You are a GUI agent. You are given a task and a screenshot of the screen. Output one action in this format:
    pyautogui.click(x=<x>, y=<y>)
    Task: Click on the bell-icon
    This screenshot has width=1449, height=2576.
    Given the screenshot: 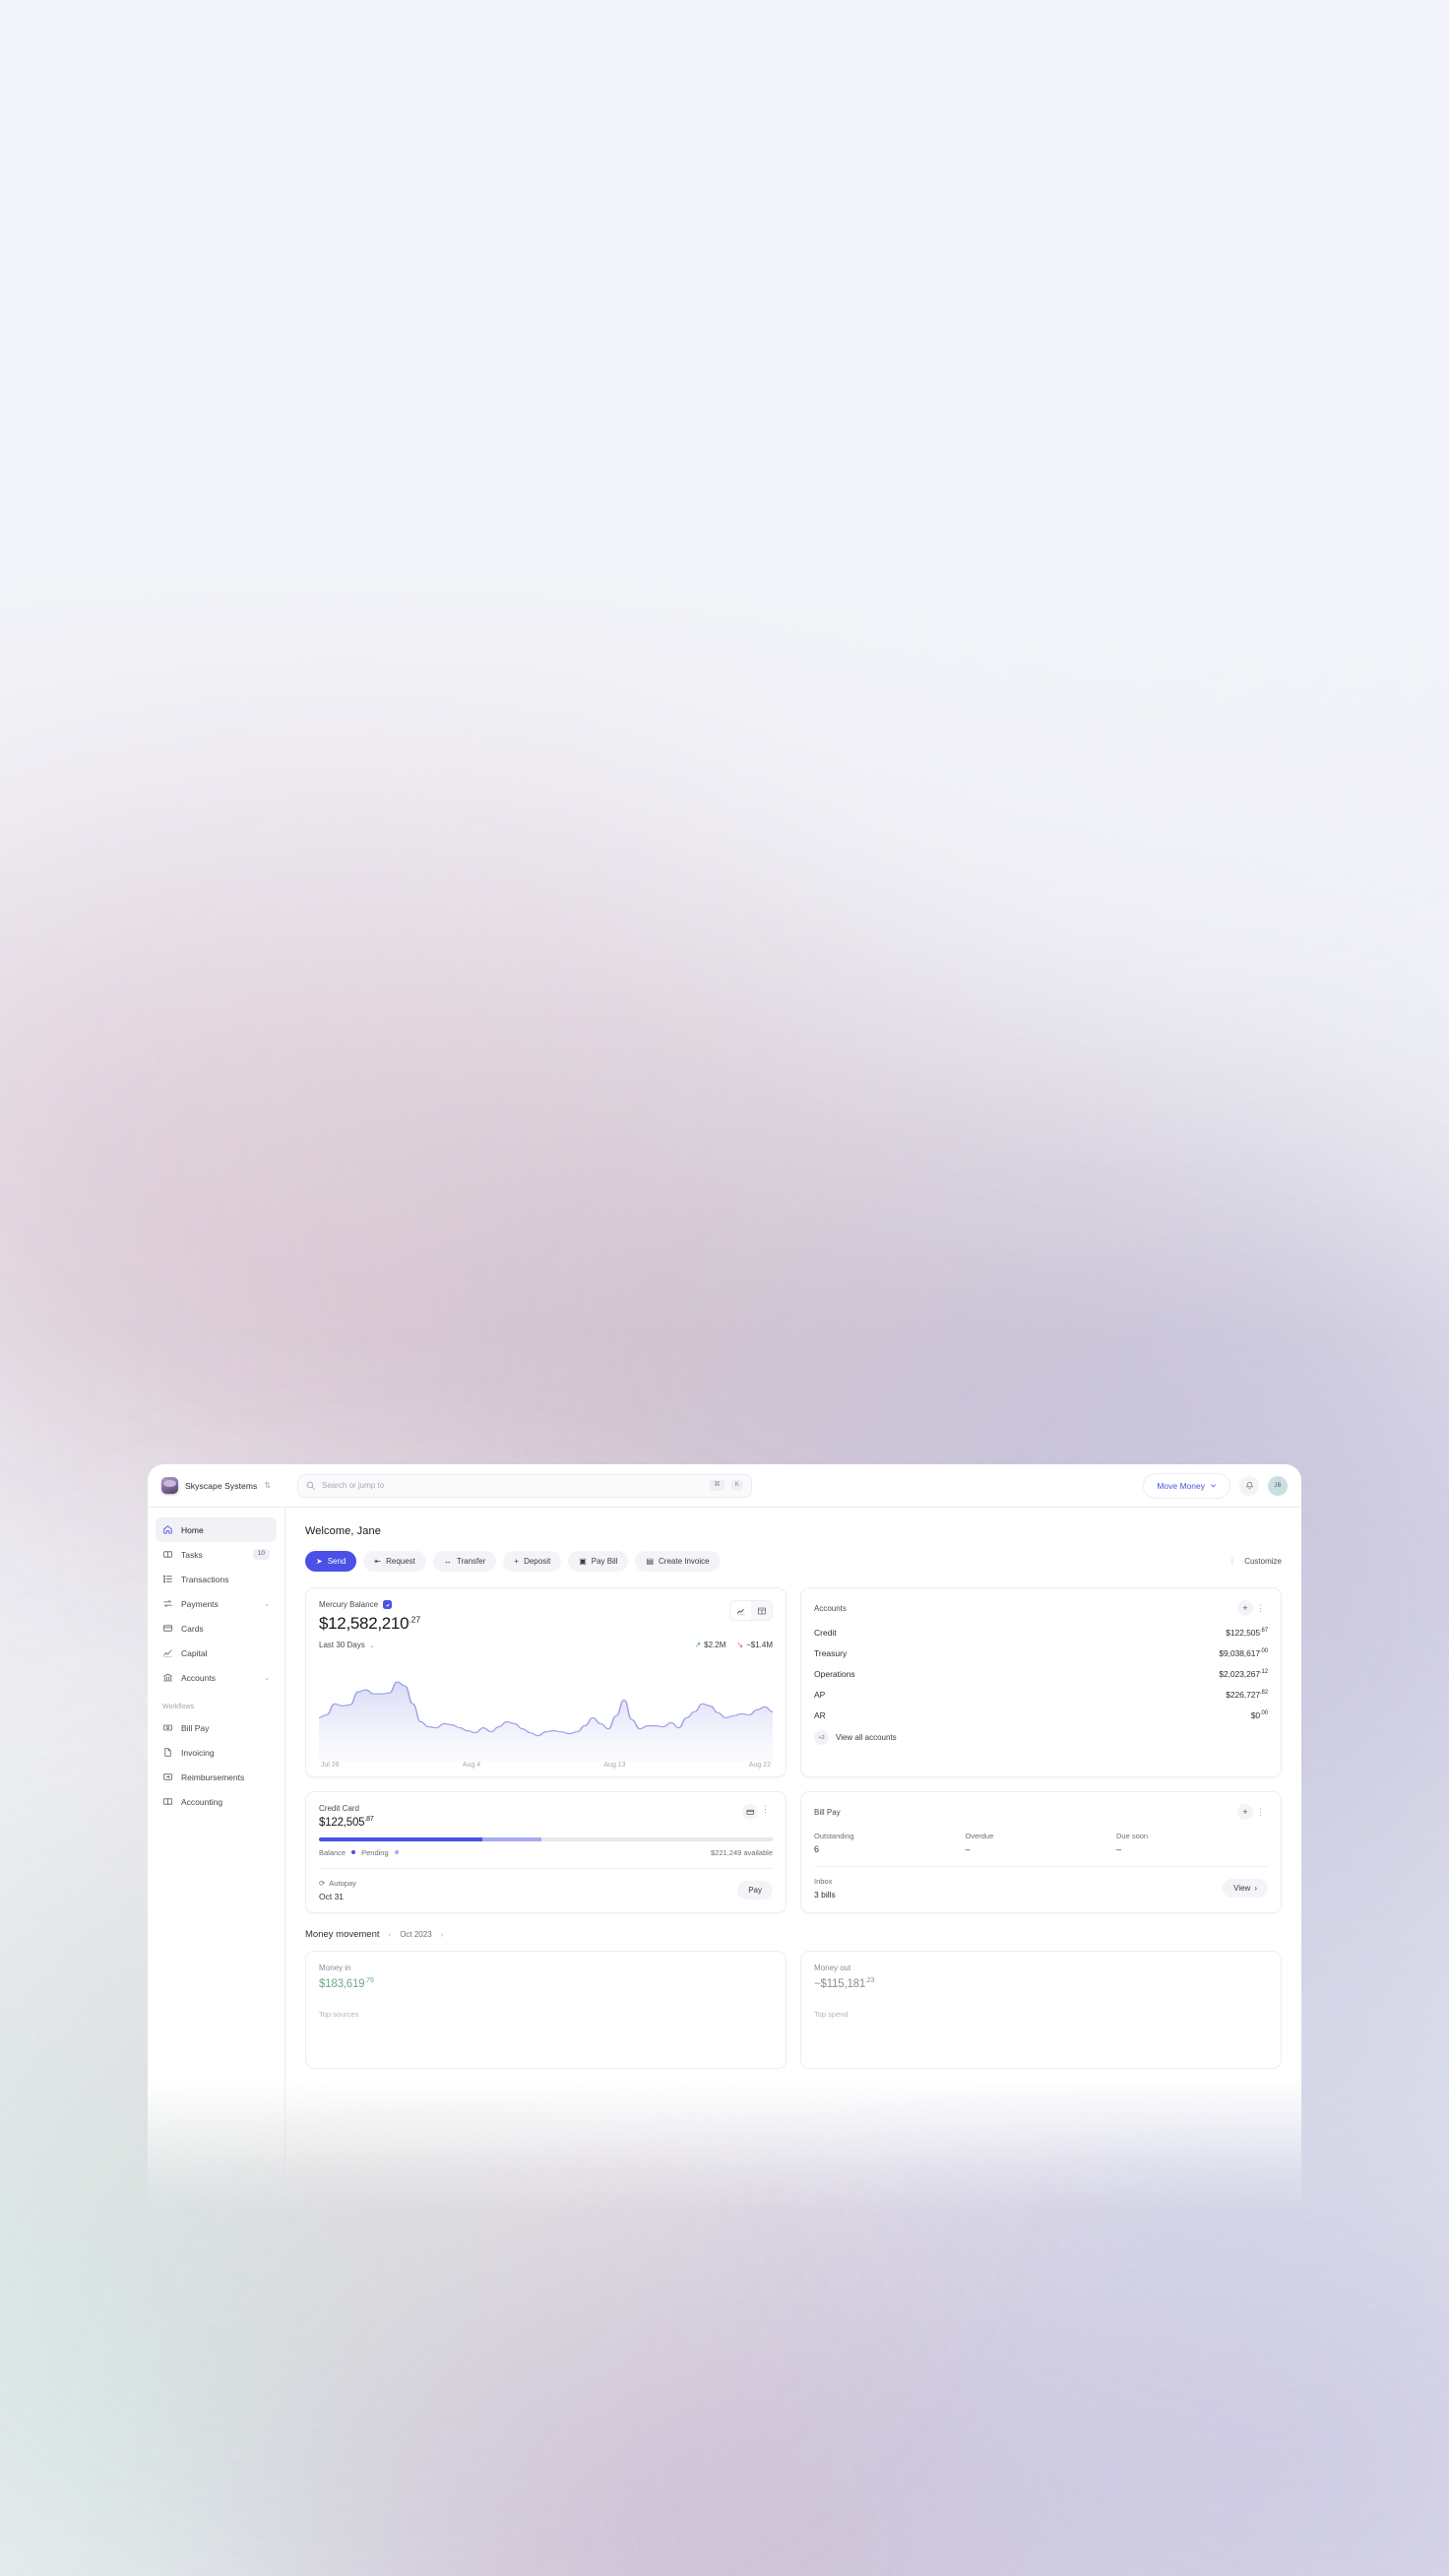 What is the action you would take?
    pyautogui.click(x=1249, y=1486)
    